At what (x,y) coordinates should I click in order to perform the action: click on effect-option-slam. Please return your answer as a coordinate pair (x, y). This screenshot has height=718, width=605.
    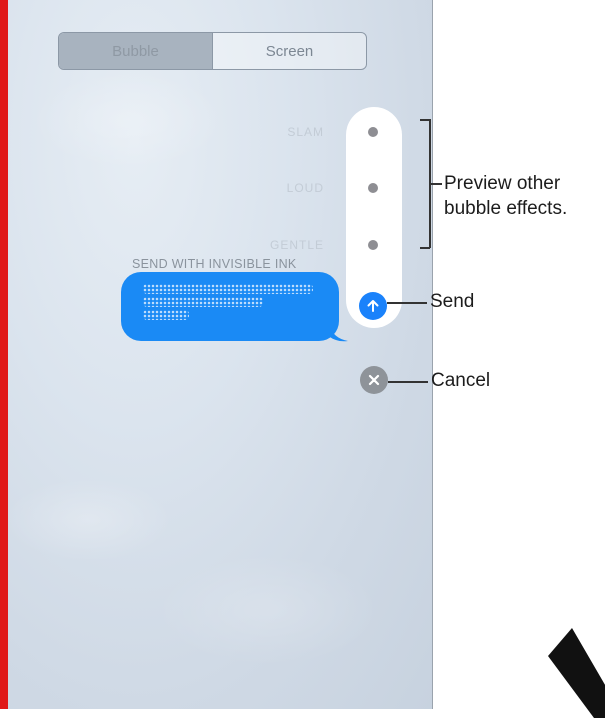
    Looking at the image, I should click on (373, 132).